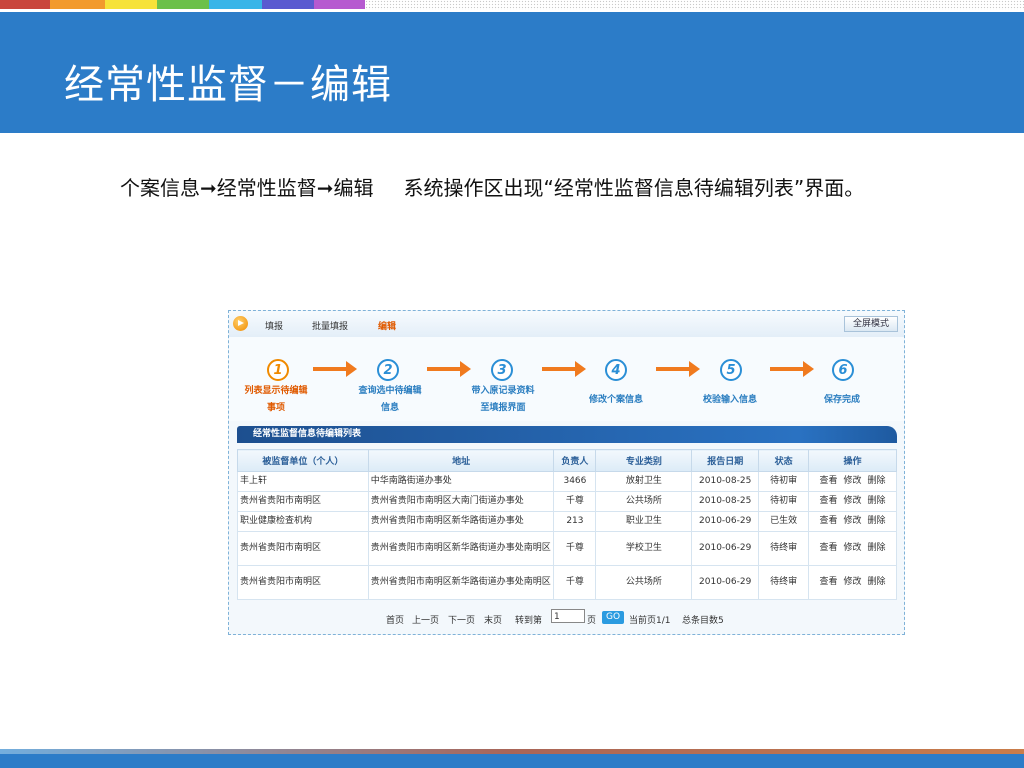 The width and height of the screenshot is (1024, 768). I want to click on step-label-line: 修改个案信息, so click(615, 400).